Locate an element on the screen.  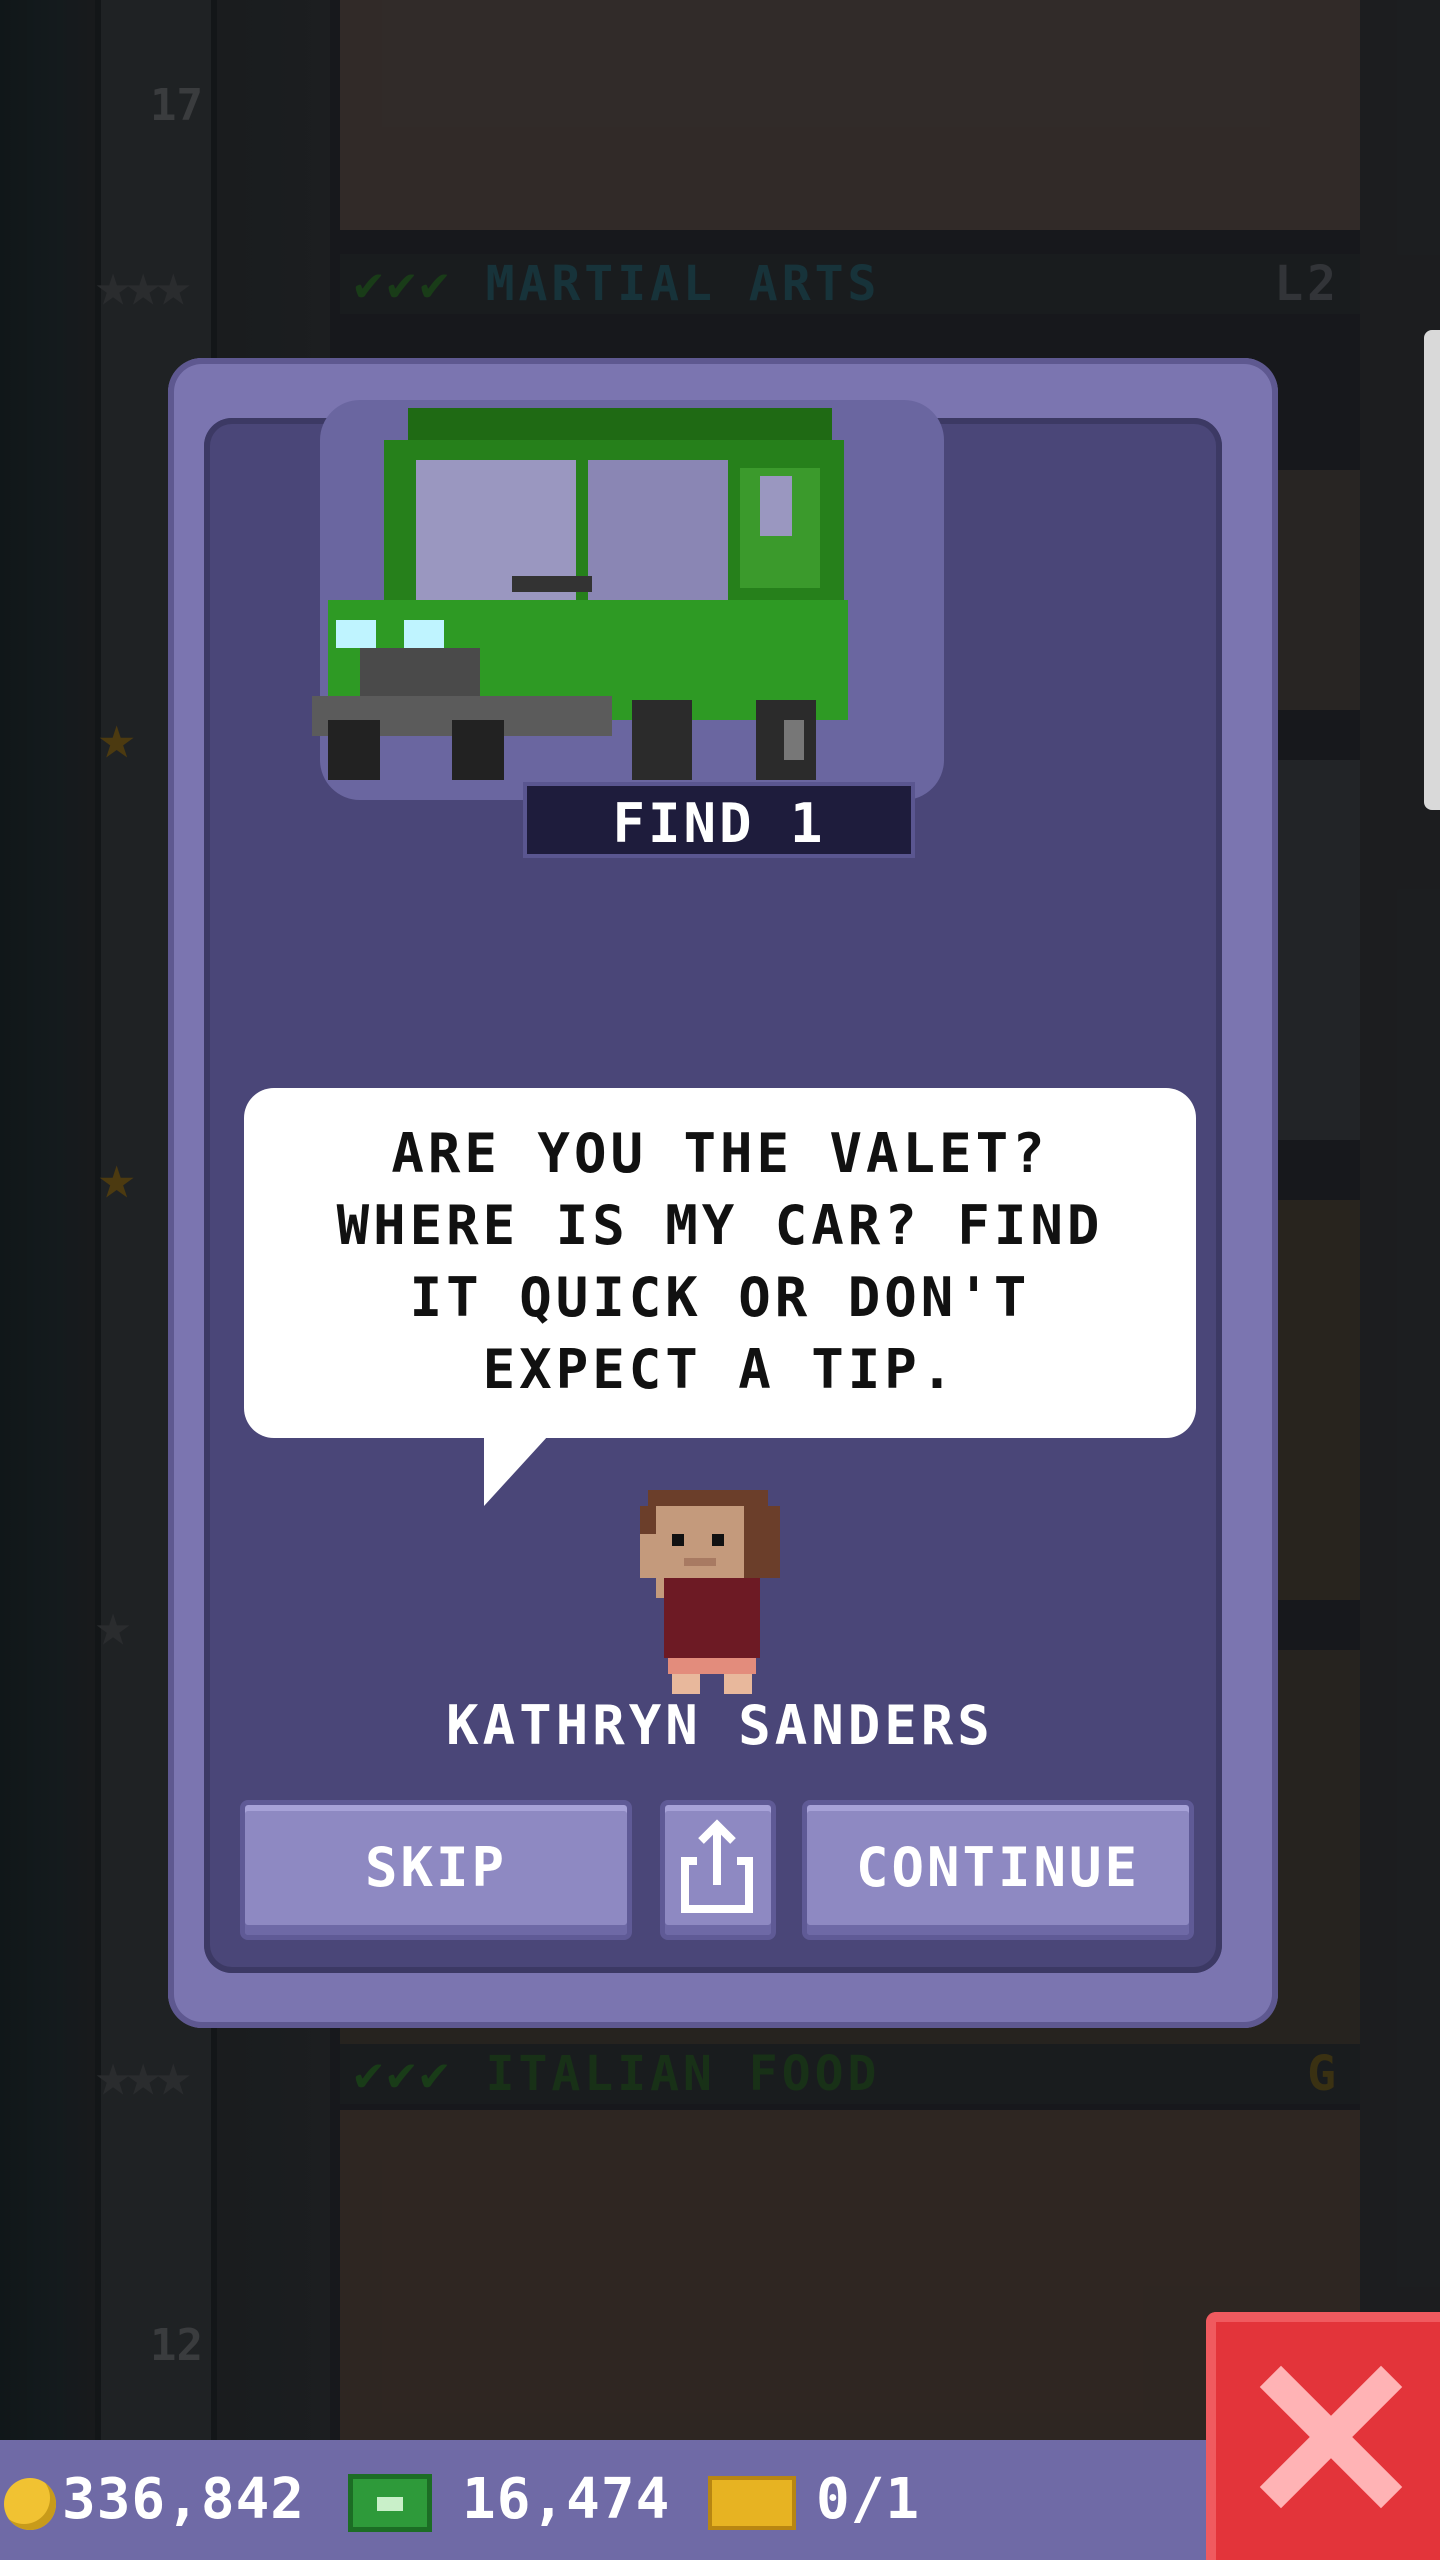
coin-icon is located at coordinates (30, 2504).